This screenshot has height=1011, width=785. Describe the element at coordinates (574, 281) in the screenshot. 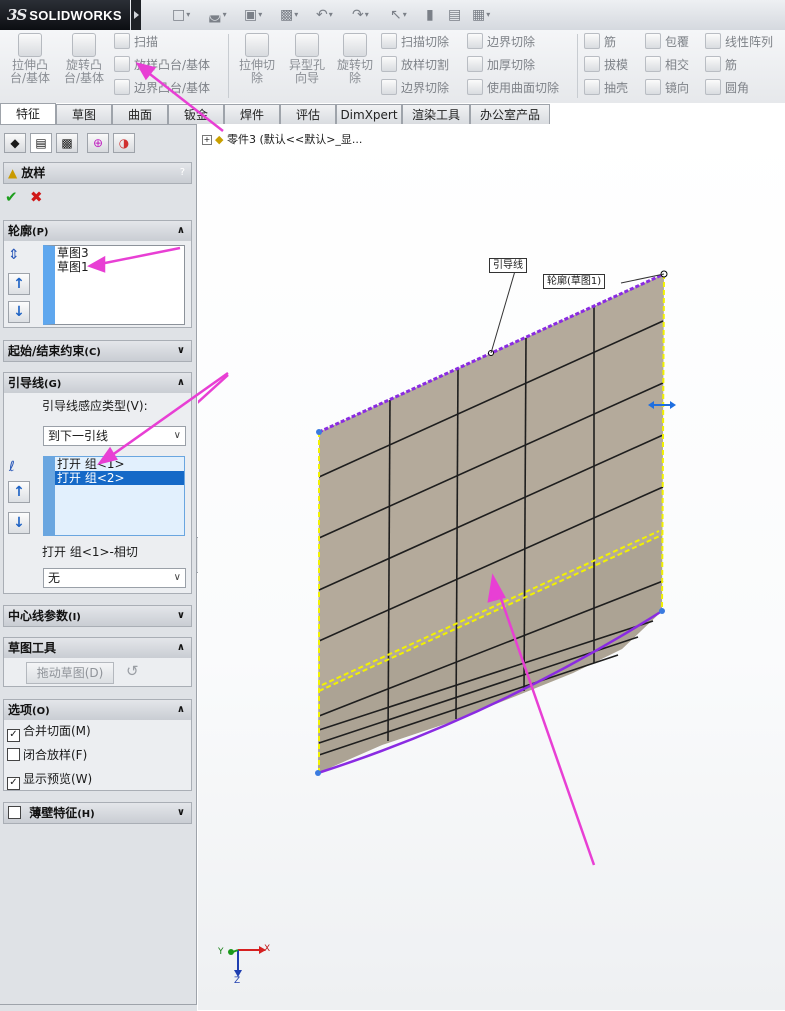

I see `profile-callout: 轮廓(草图1)` at that location.